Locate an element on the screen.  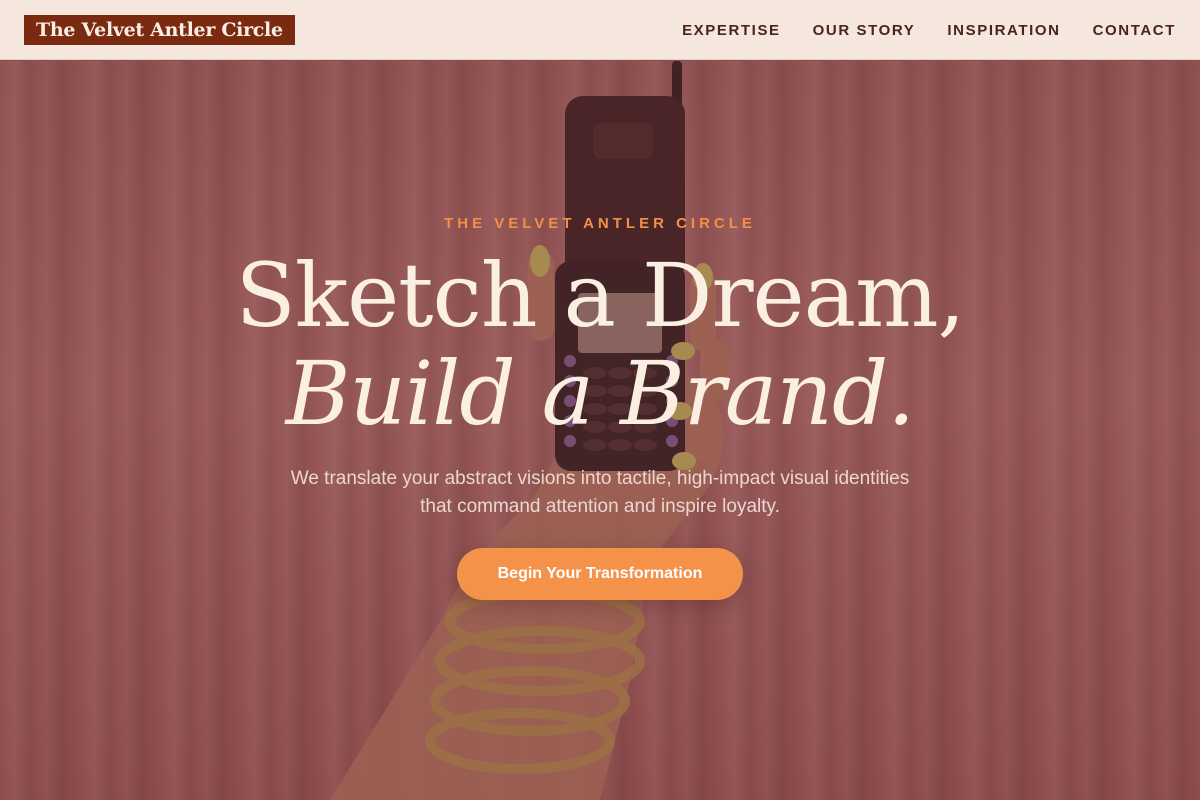
nav-link-contact: CONTACT is located at coordinates (1134, 30).